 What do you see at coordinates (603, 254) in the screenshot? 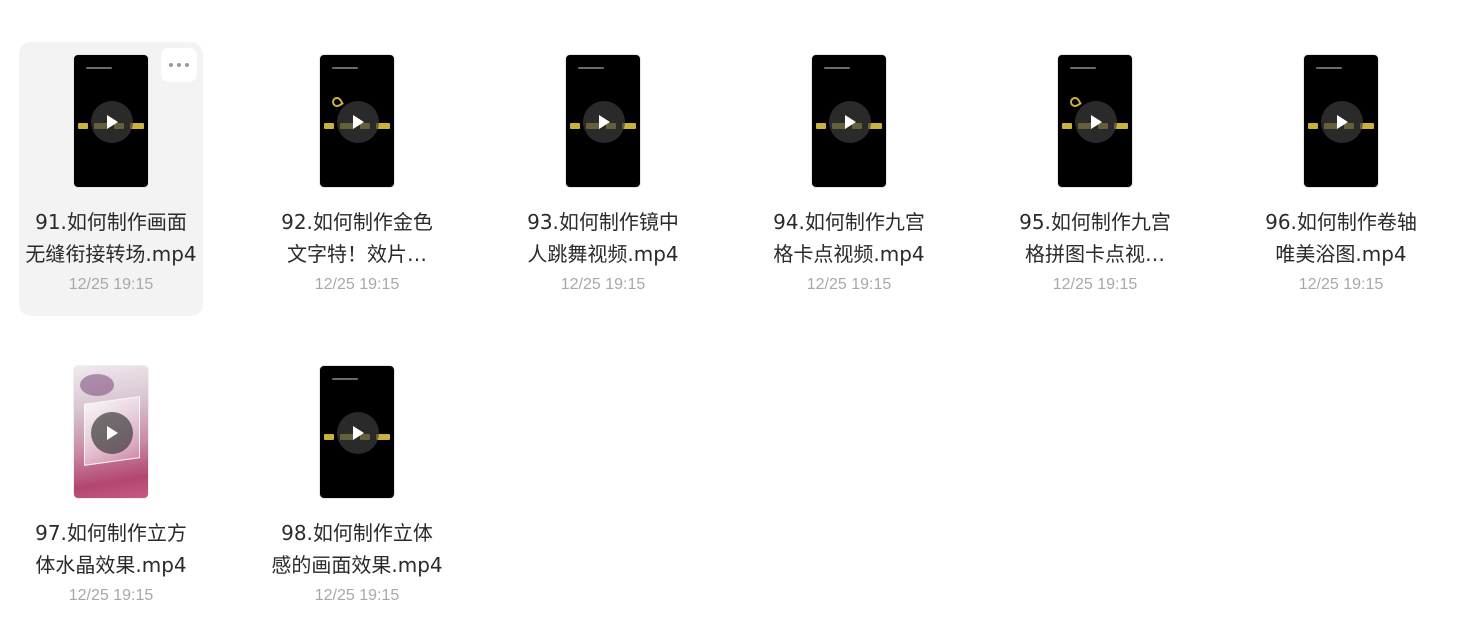
I see `file-name-line-2: 人跳舞视频.mp4` at bounding box center [603, 254].